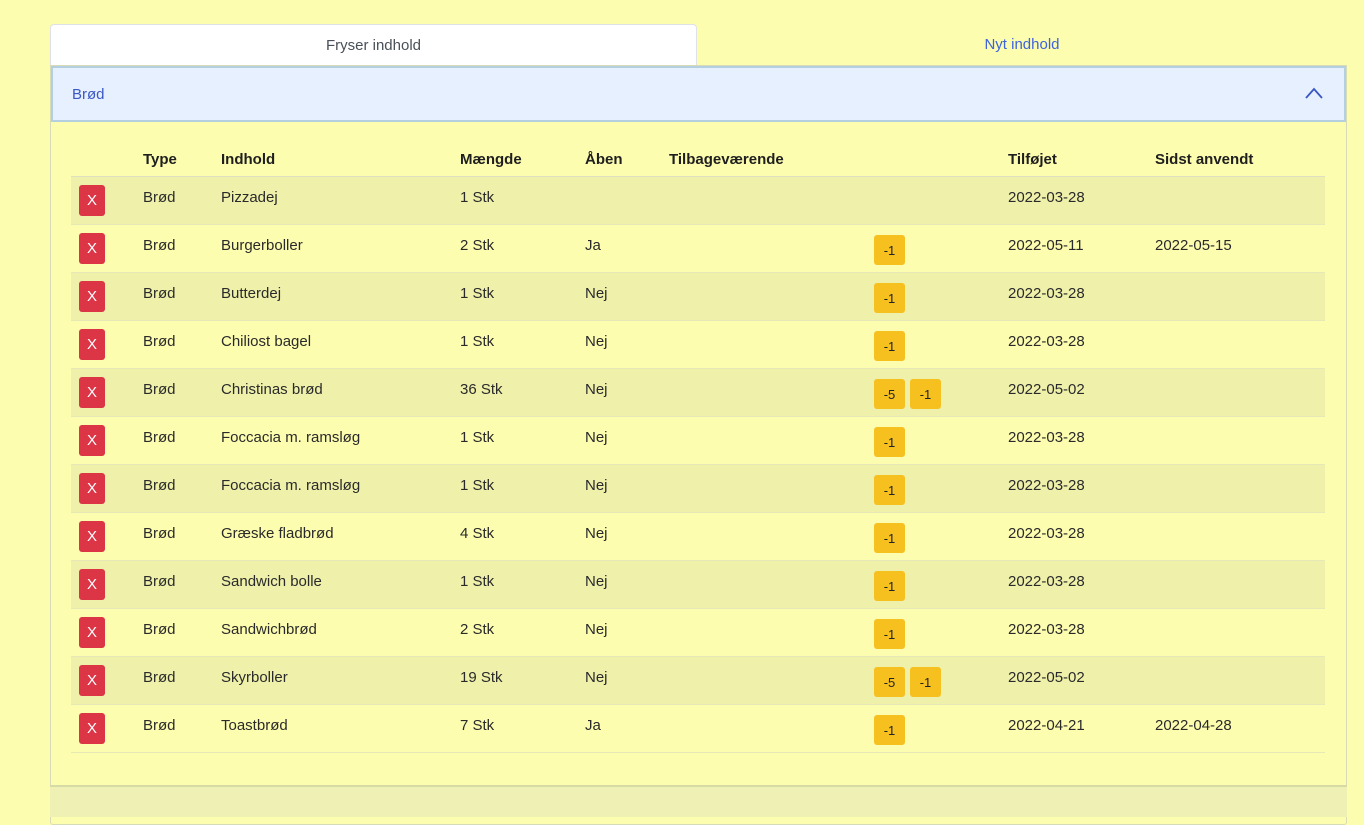 Image resolution: width=1364 pixels, height=825 pixels. What do you see at coordinates (627, 392) in the screenshot?
I see `cell-open: Nej` at bounding box center [627, 392].